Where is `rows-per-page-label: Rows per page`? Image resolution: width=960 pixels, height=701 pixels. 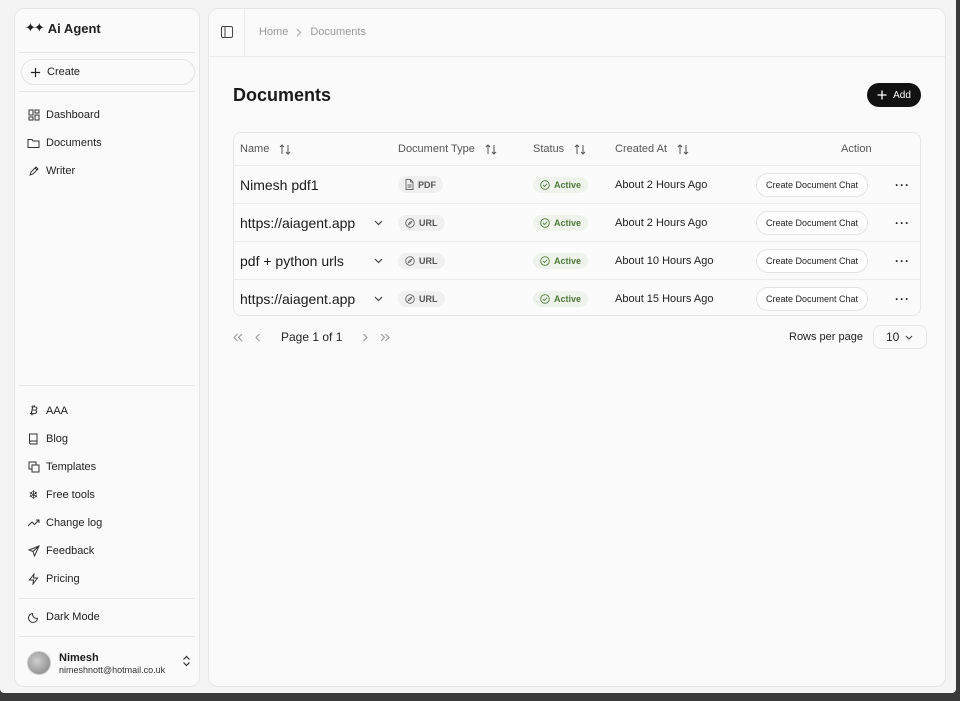 rows-per-page-label: Rows per page is located at coordinates (826, 337).